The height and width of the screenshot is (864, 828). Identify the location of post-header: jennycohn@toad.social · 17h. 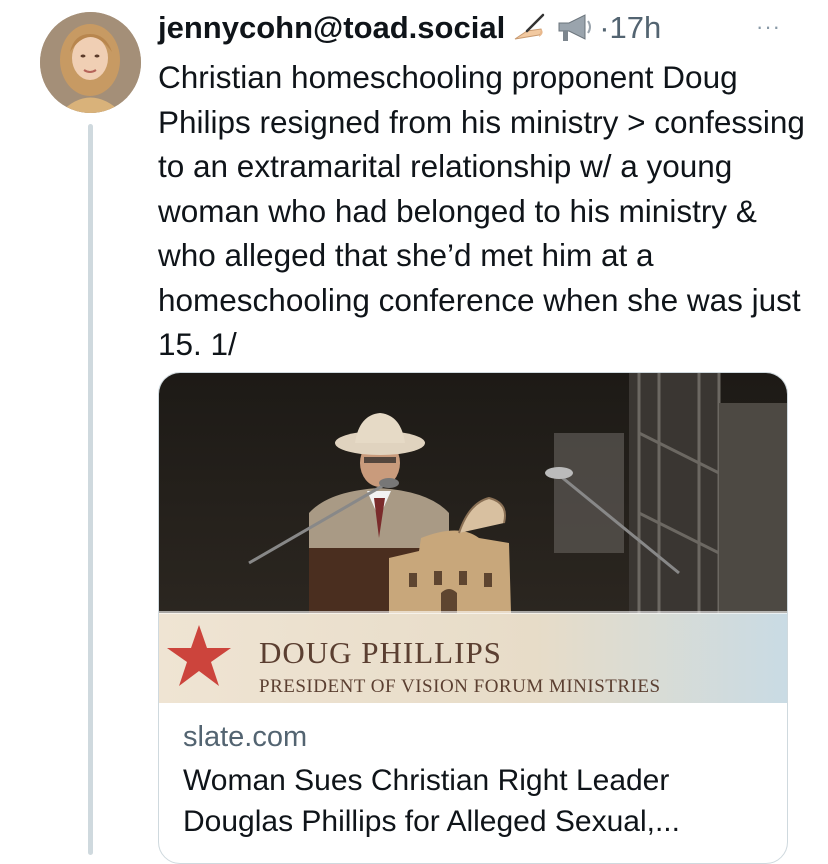
(409, 28).